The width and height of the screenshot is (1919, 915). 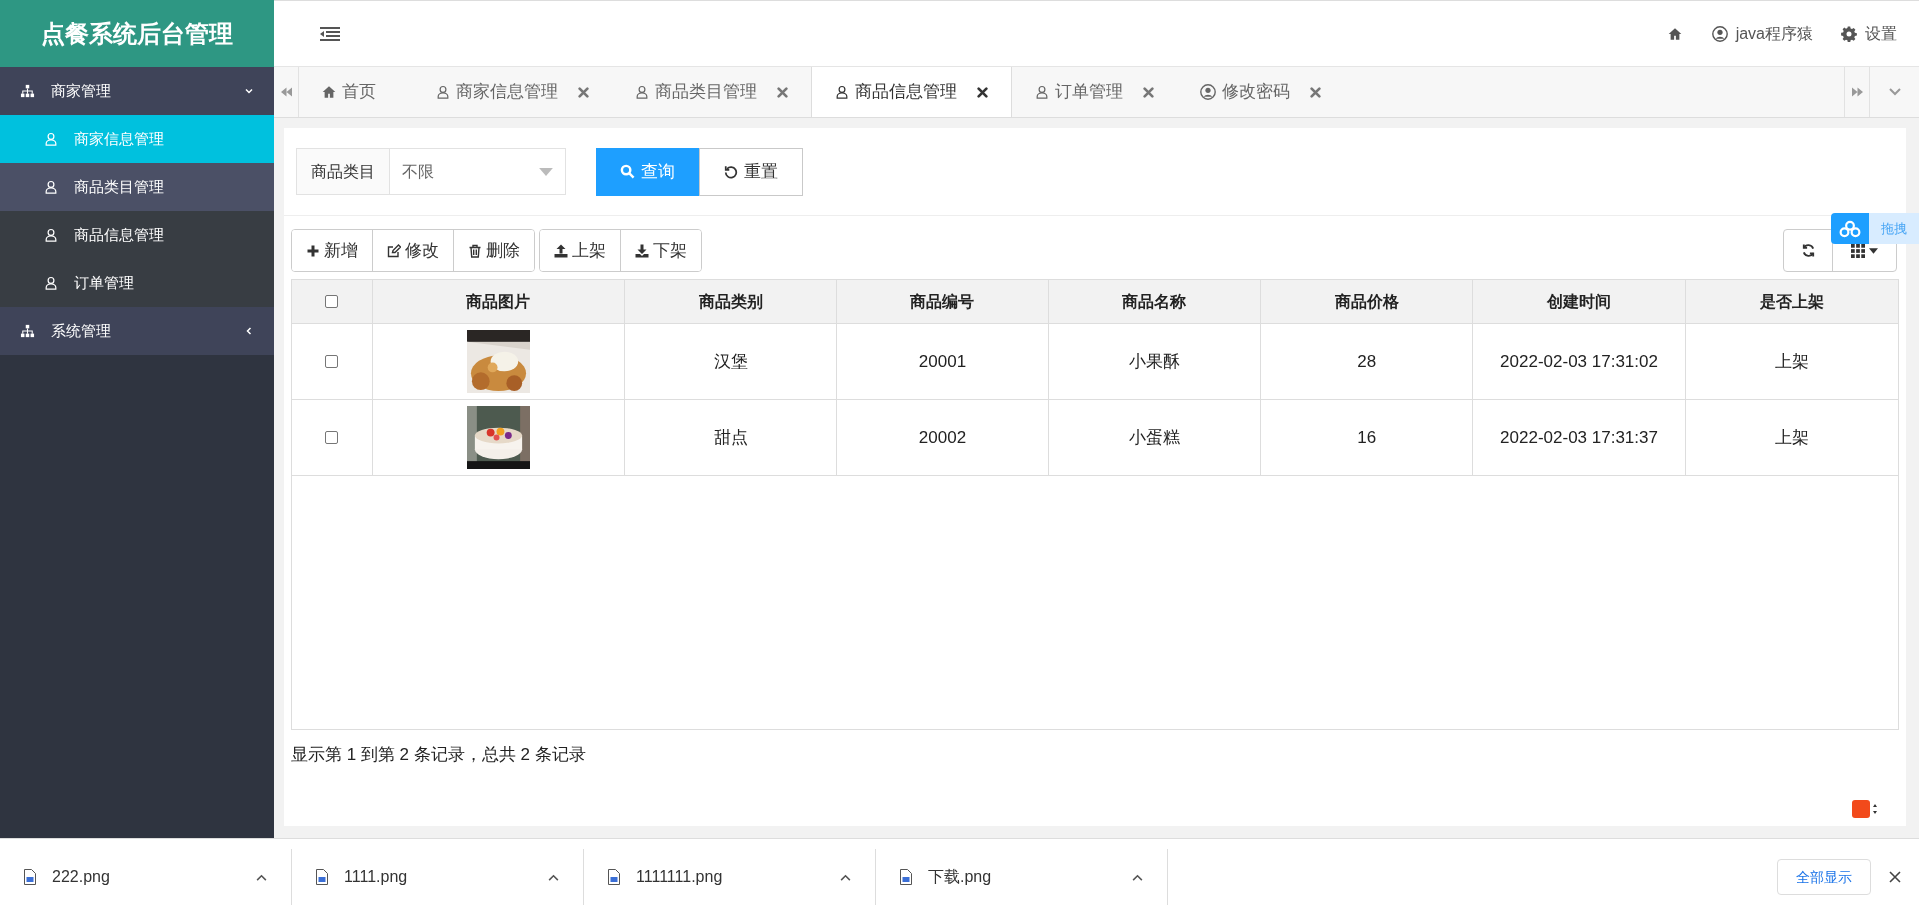 I want to click on column-header: 创建时间, so click(x=1579, y=301).